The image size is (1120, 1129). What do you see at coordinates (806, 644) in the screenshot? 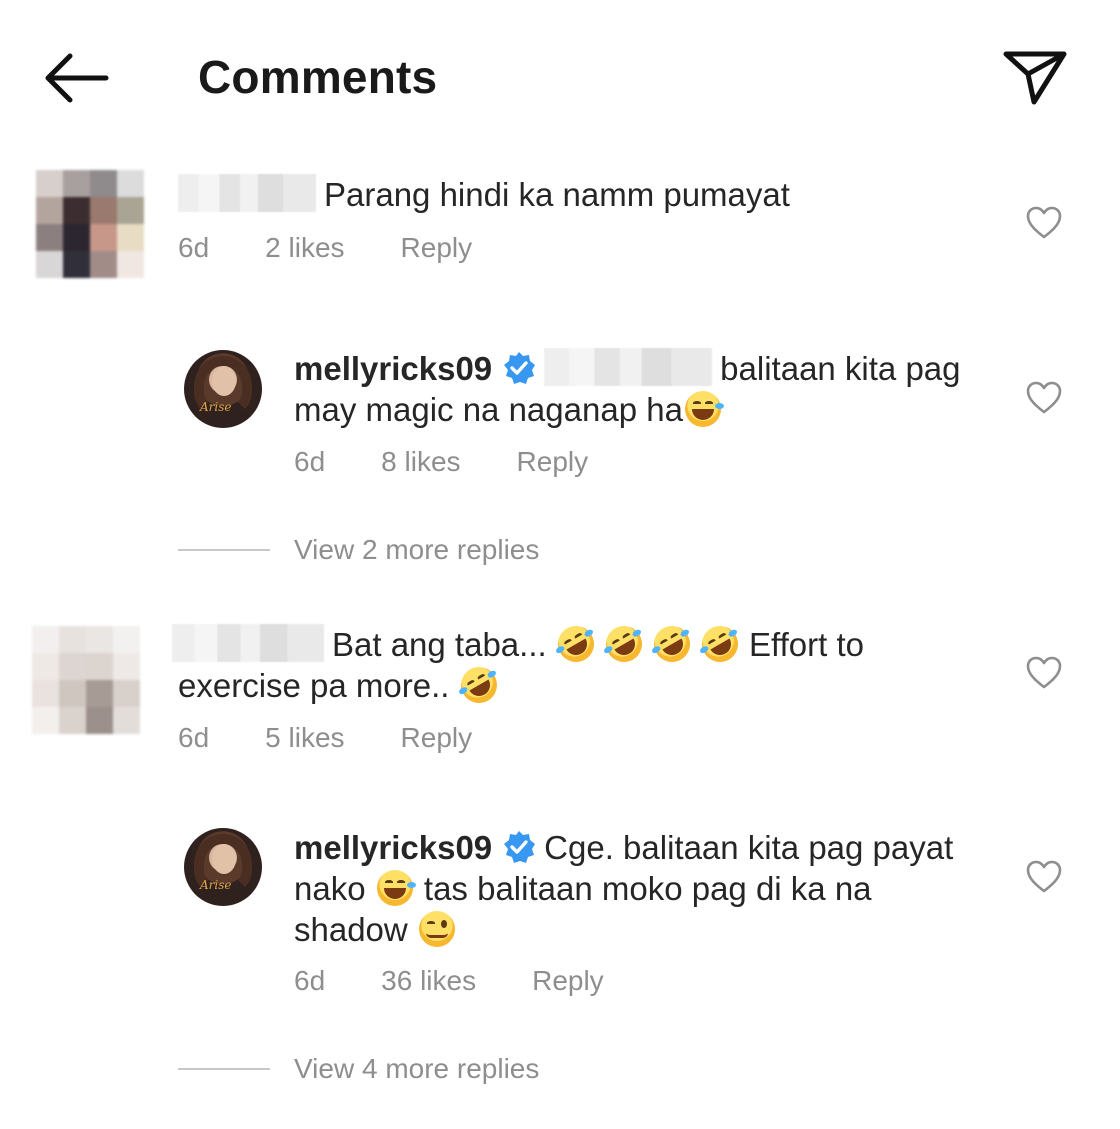
I see `comment-body-part2: Effort to` at bounding box center [806, 644].